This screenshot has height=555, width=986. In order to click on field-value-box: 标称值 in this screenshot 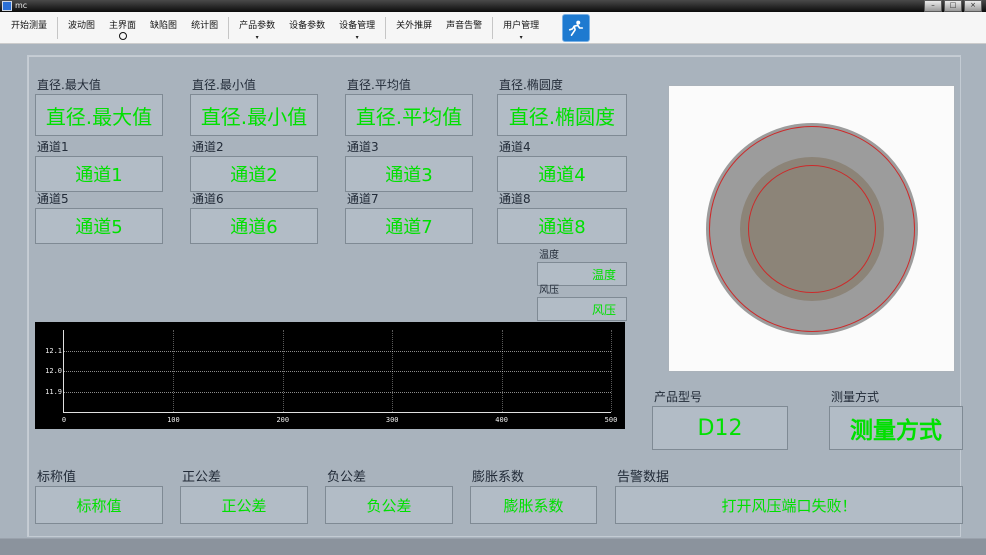, I will do `click(99, 505)`.